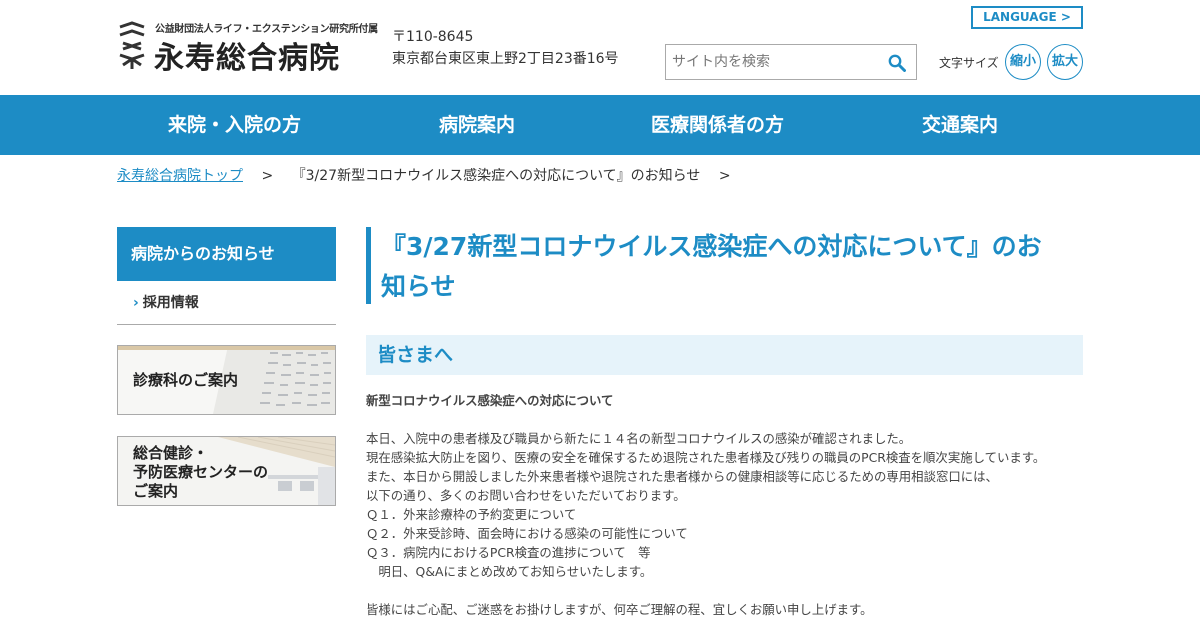 The width and height of the screenshot is (1200, 630). What do you see at coordinates (490, 400) in the screenshot?
I see `article-lead: 新型コロナウイルス感染症への対応について` at bounding box center [490, 400].